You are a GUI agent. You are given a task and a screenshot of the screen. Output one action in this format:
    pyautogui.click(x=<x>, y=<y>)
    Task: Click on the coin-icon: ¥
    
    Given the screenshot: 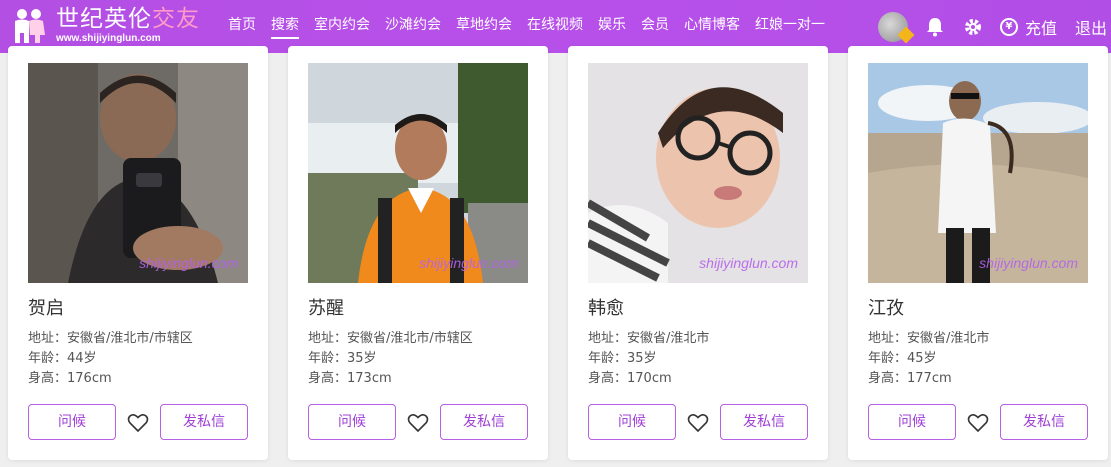 What is the action you would take?
    pyautogui.click(x=1008, y=26)
    